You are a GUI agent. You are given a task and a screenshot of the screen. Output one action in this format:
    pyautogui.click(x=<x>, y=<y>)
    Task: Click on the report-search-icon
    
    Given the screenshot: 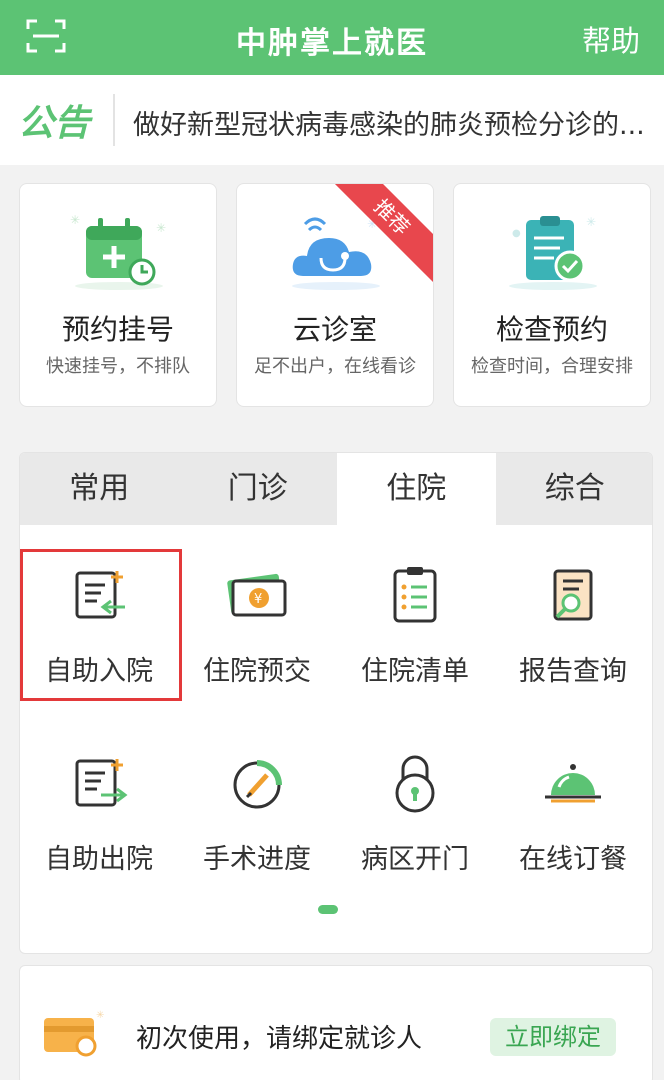 What is the action you would take?
    pyautogui.click(x=573, y=595)
    